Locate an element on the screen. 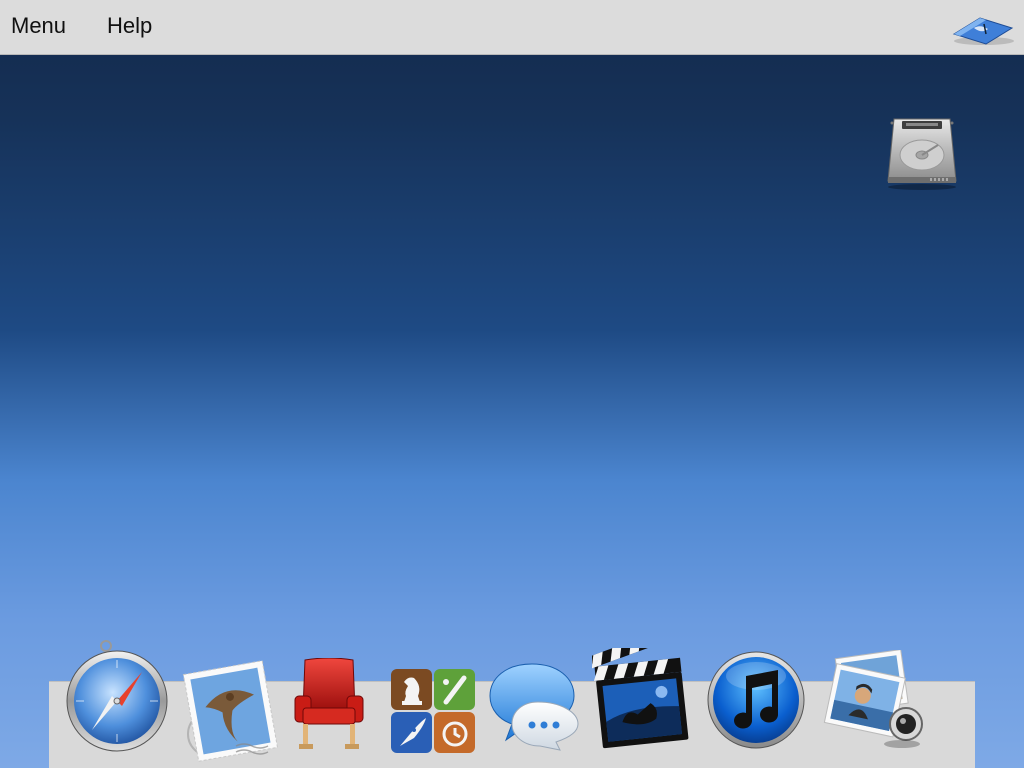  game-center-icon is located at coordinates (433, 711).